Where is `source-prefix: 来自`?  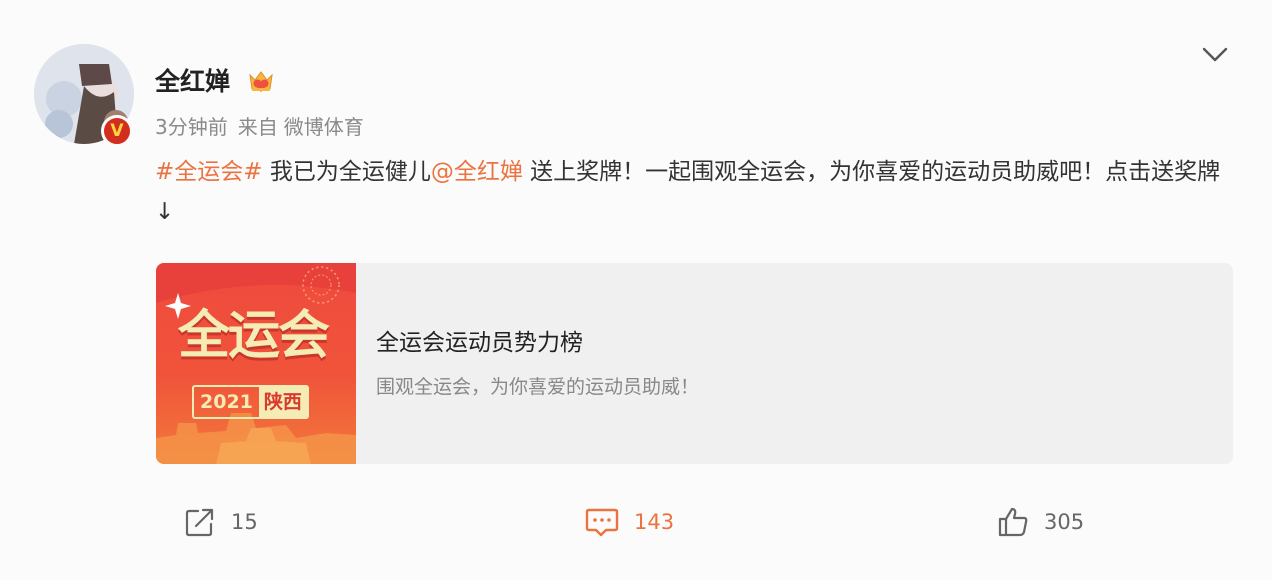
source-prefix: 来自 is located at coordinates (257, 127).